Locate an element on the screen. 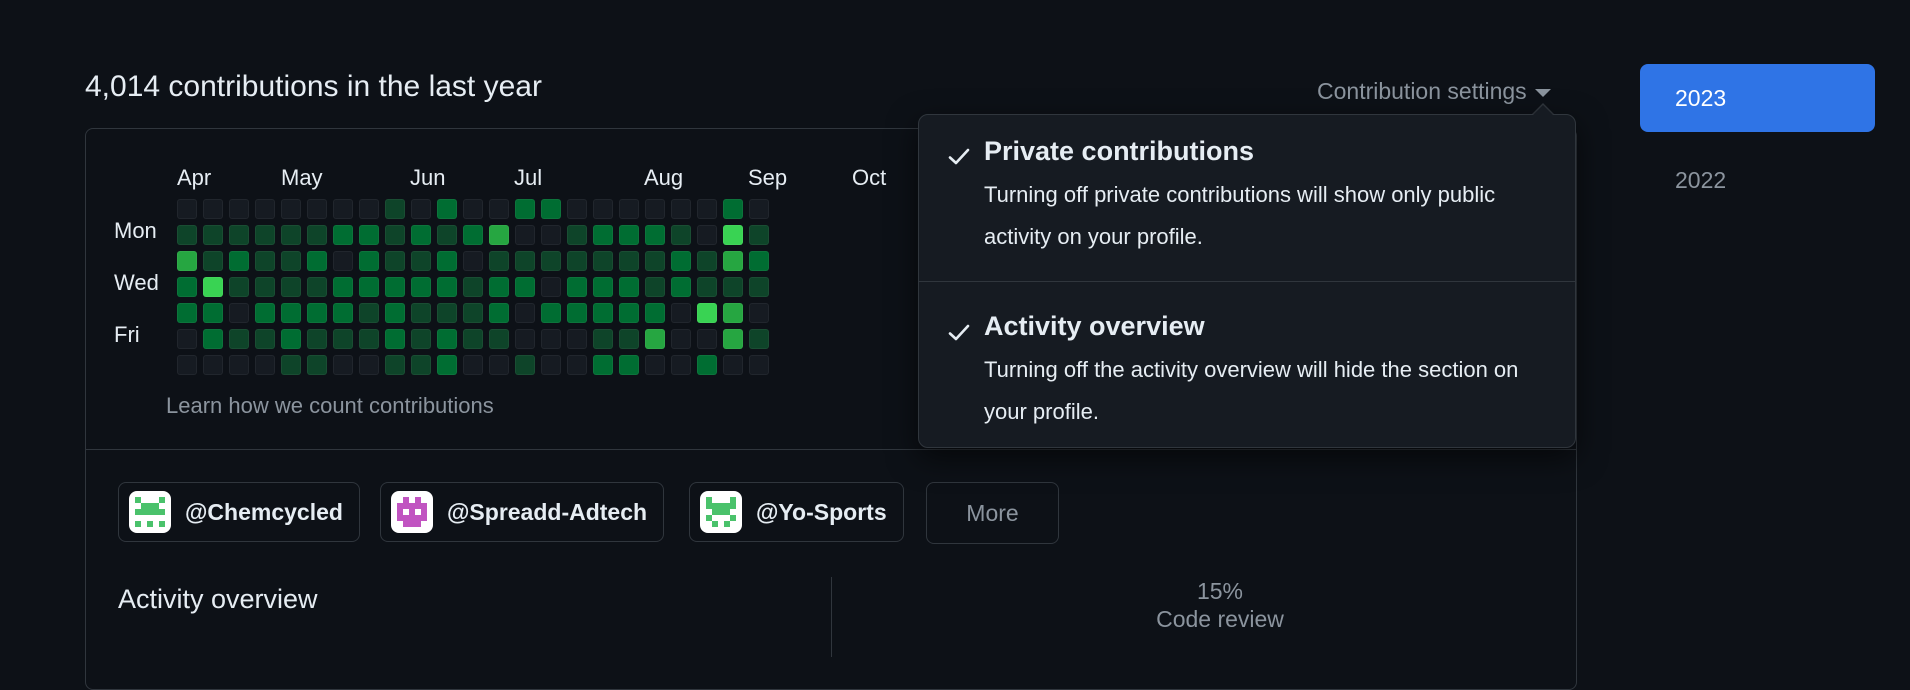 The width and height of the screenshot is (1910, 690). learn-count-link: Learn how we count contributions is located at coordinates (330, 406).